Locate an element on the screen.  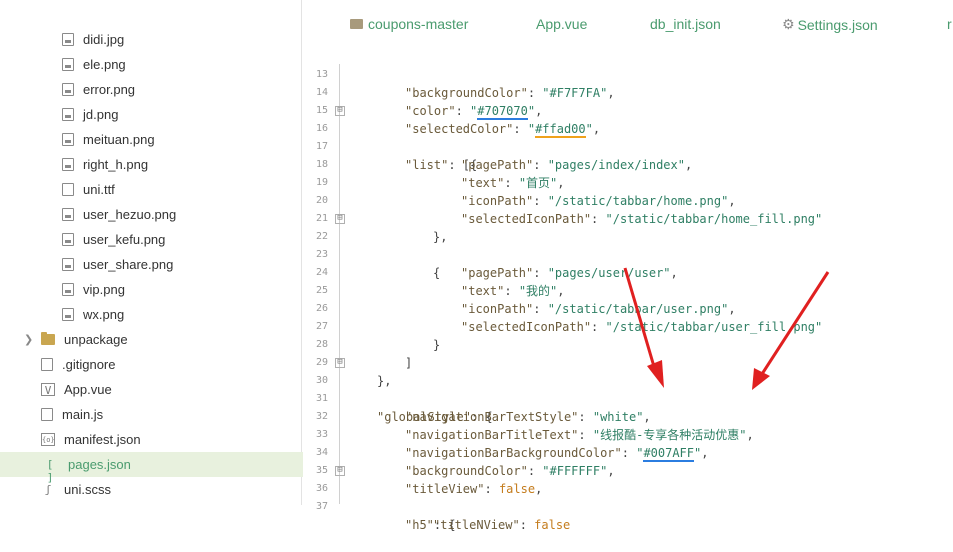
file-label: didi.jpg is located at coordinates (104, 39).